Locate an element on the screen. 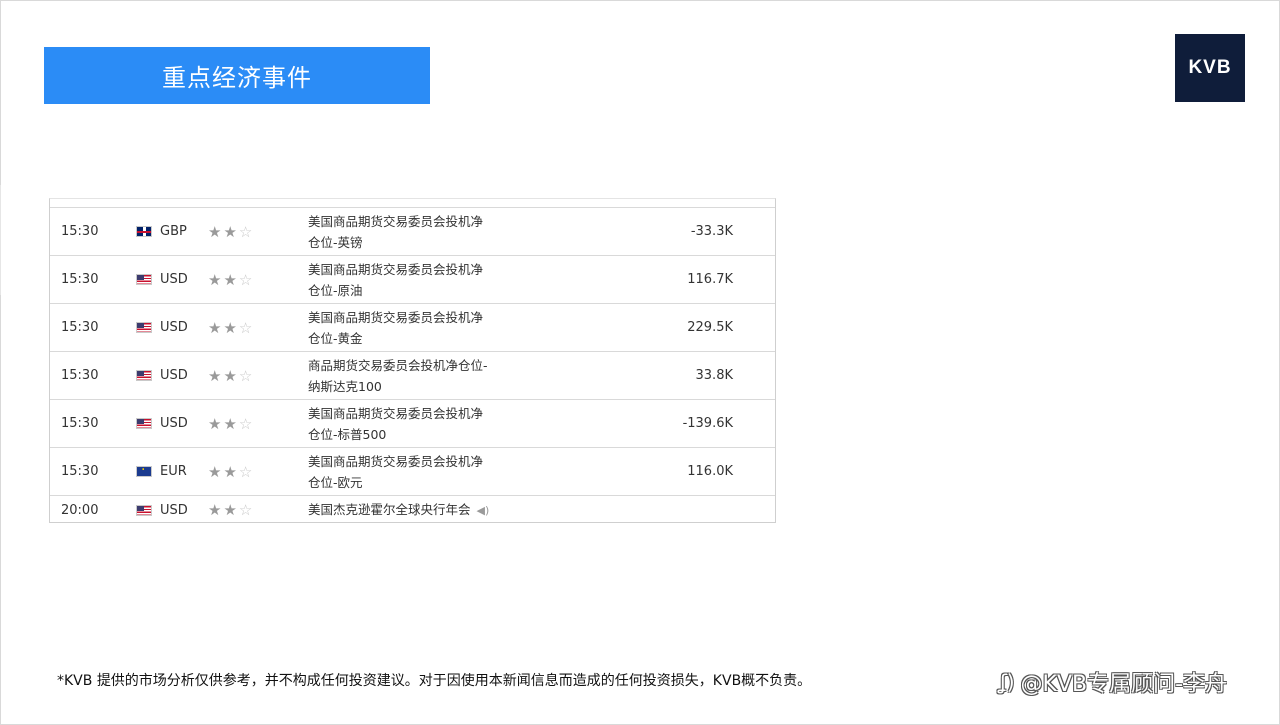 The height and width of the screenshot is (725, 1280). table-row: 15:30 USD ★ ★ ☆ 美国商品期货交易委员会投机净 仓位-黄金 229.5K is located at coordinates (412, 328).